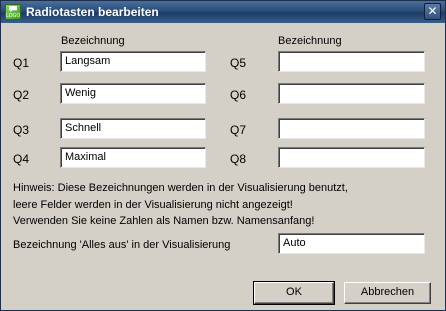  Describe the element at coordinates (238, 159) in the screenshot. I see `row-label-q8: Q8` at that location.